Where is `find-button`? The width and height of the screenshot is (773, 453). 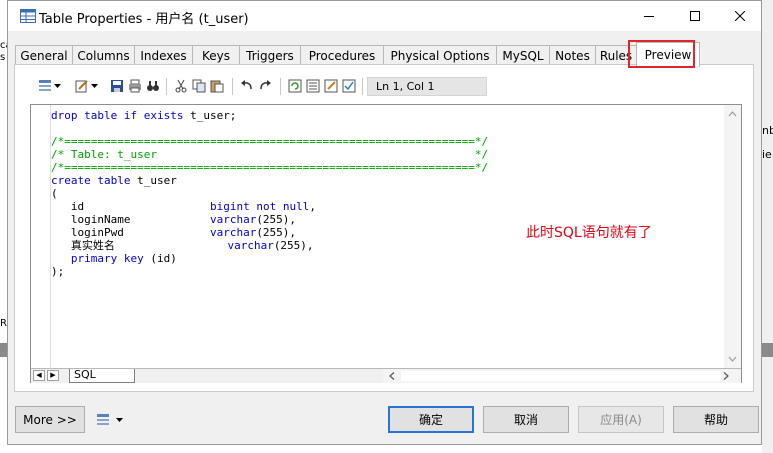 find-button is located at coordinates (153, 86).